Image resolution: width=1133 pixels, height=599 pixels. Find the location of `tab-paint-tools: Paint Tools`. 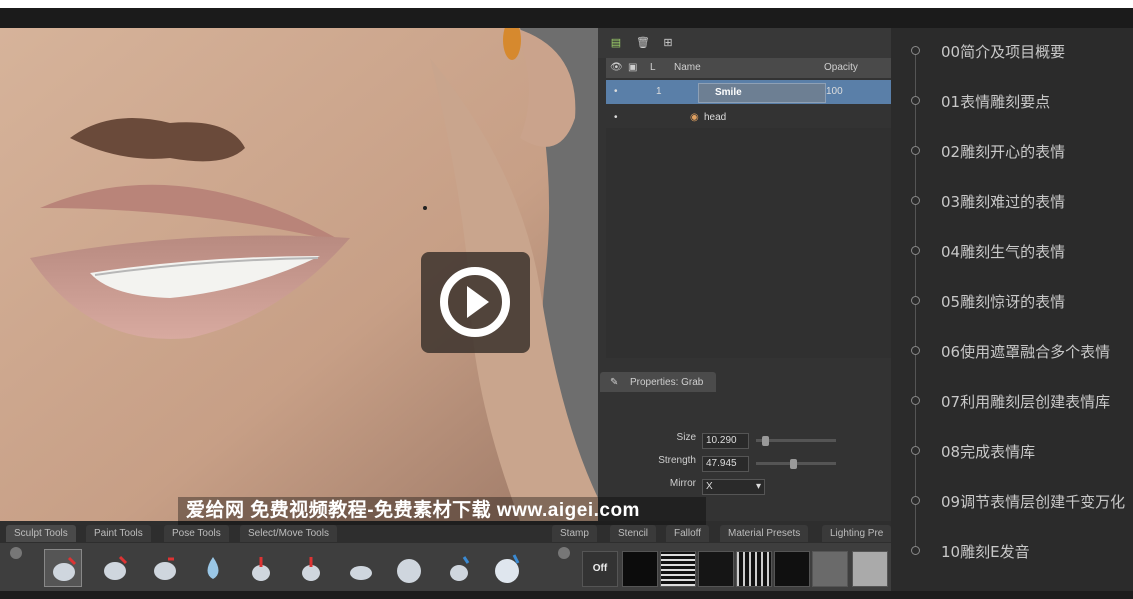

tab-paint-tools: Paint Tools is located at coordinates (118, 533).